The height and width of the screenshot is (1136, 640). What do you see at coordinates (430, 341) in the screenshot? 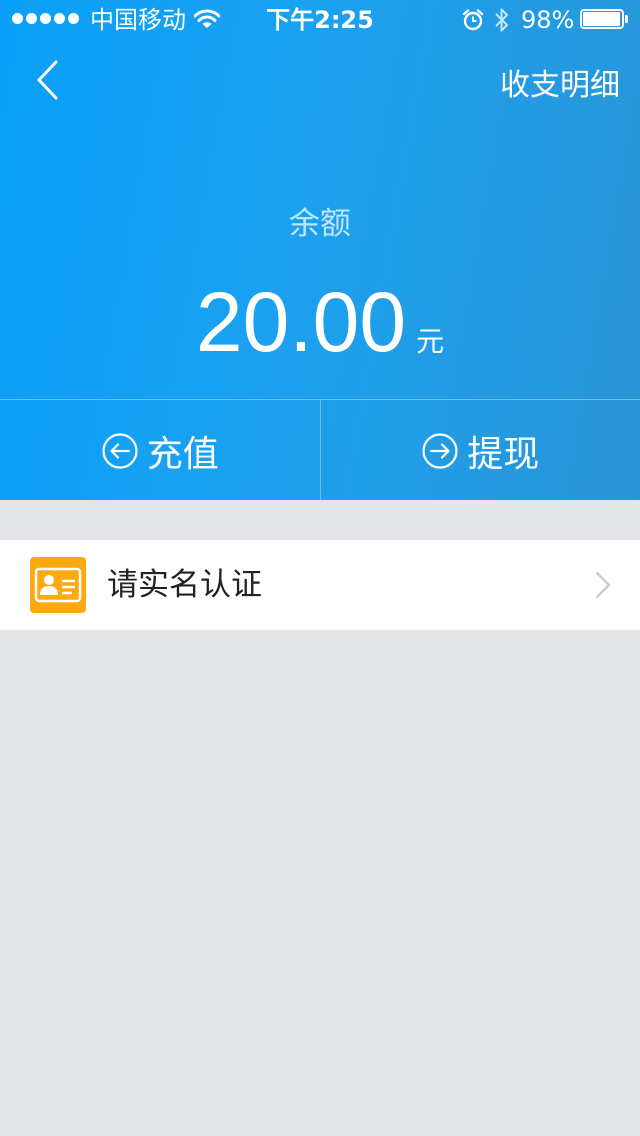
I see `balance-unit: 元` at bounding box center [430, 341].